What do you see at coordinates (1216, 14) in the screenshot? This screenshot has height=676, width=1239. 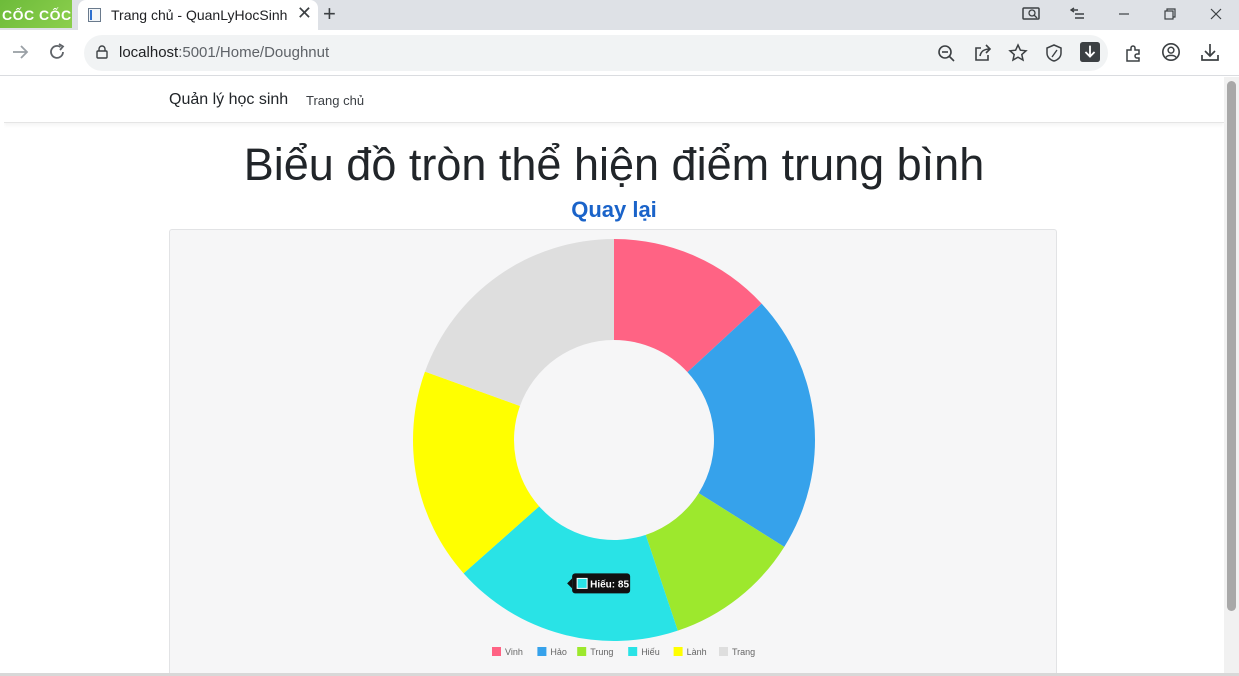 I see `close-window-icon` at bounding box center [1216, 14].